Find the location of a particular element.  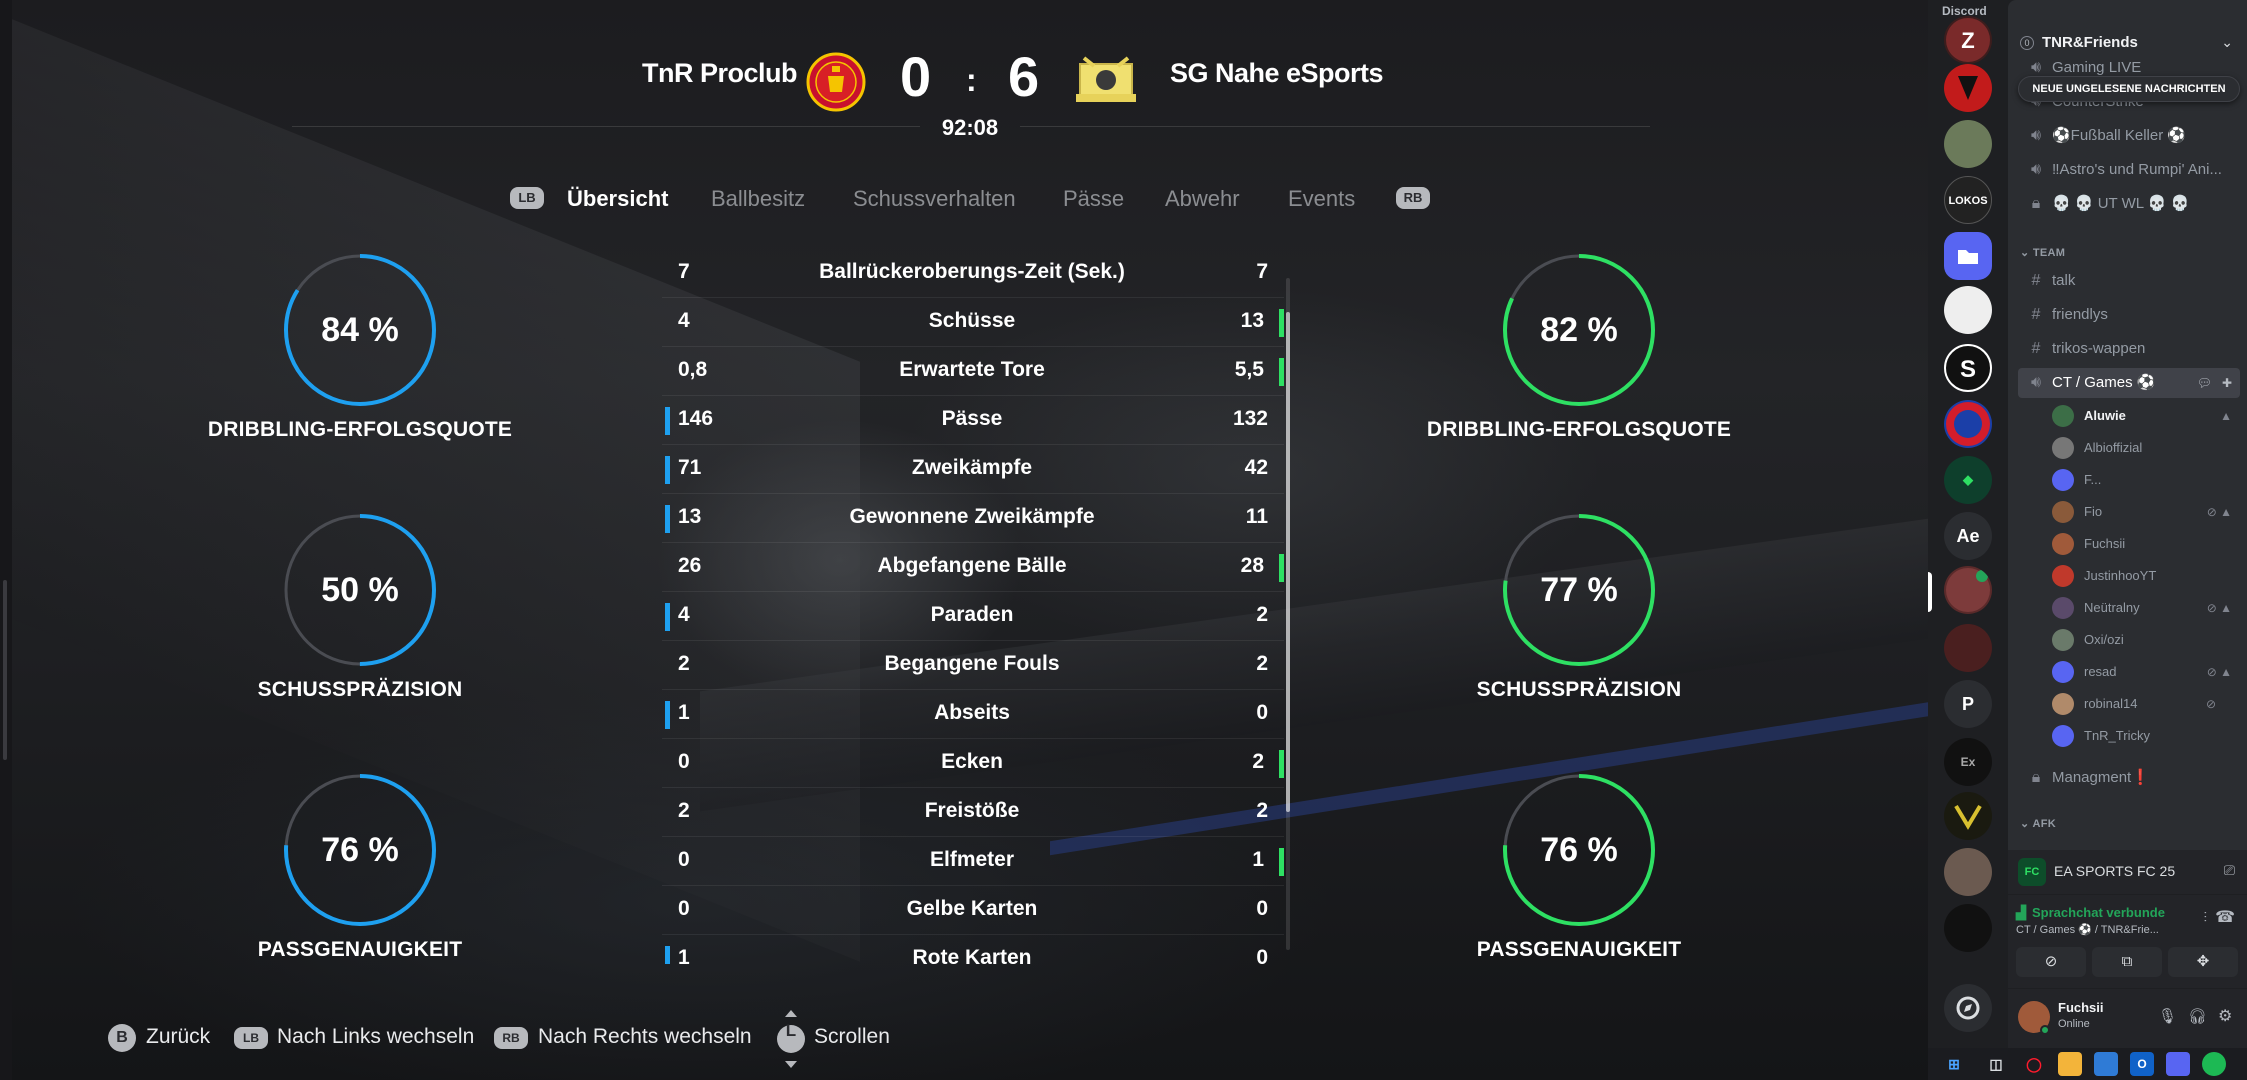

switch-left-hint: Nach Links wechseln is located at coordinates (375, 1037).